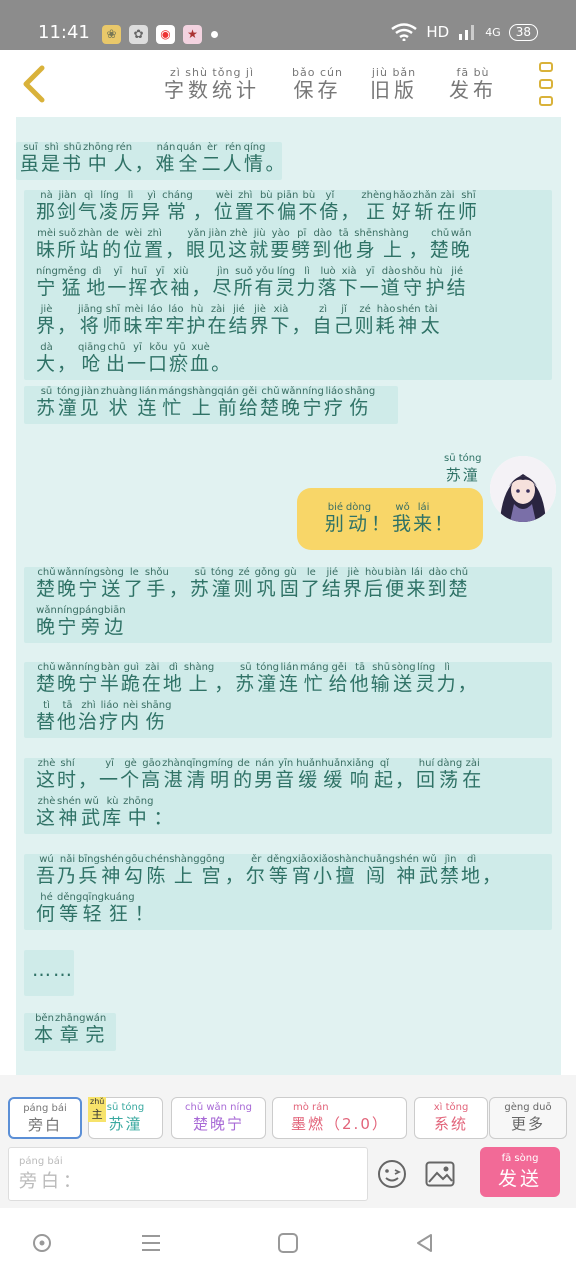  I want to click on message-char-pinyin: gǒng, so click(267, 572).